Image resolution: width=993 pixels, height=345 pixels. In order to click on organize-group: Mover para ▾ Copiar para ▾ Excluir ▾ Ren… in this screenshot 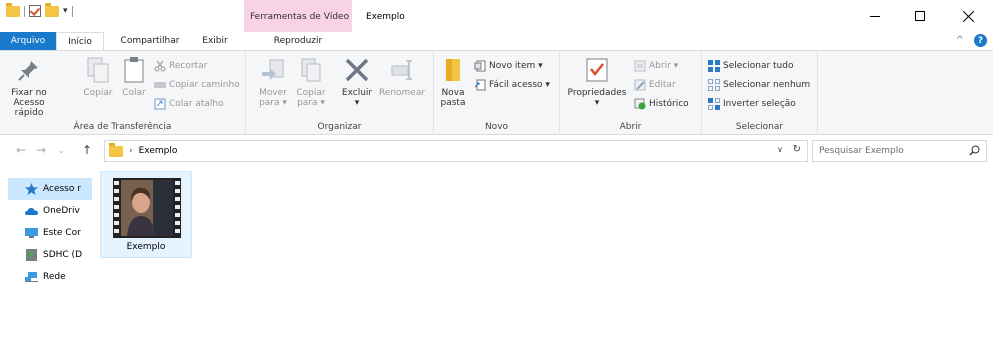, I will do `click(340, 93)`.